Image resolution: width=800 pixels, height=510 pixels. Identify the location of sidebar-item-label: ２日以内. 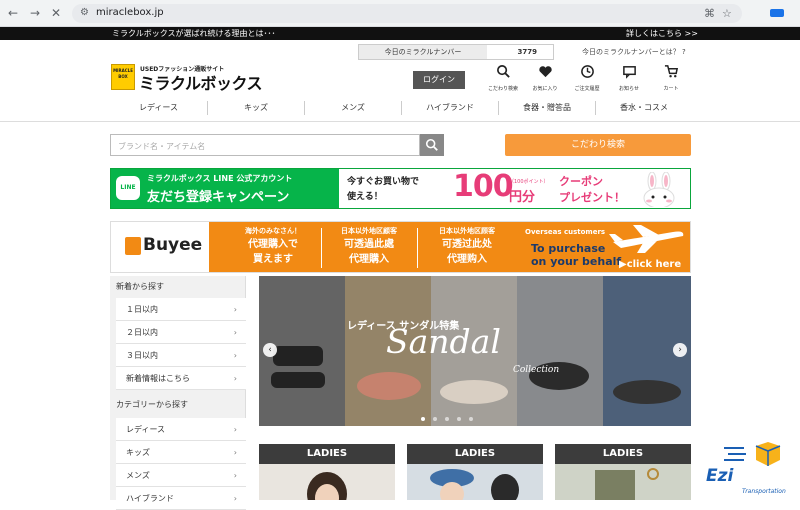
(142, 332).